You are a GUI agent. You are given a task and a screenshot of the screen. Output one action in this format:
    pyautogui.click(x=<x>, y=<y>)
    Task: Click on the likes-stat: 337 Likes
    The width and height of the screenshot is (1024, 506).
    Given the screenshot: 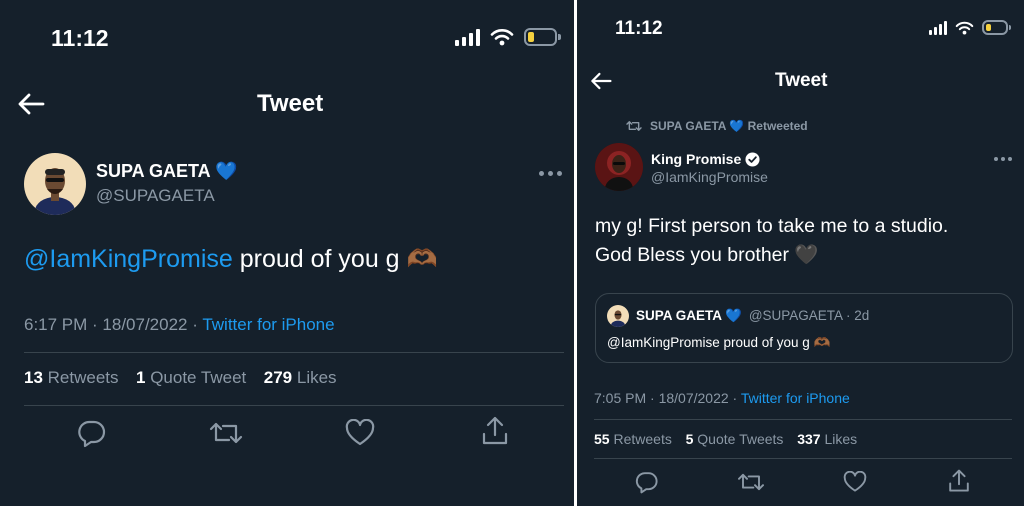 What is the action you would take?
    pyautogui.click(x=827, y=439)
    